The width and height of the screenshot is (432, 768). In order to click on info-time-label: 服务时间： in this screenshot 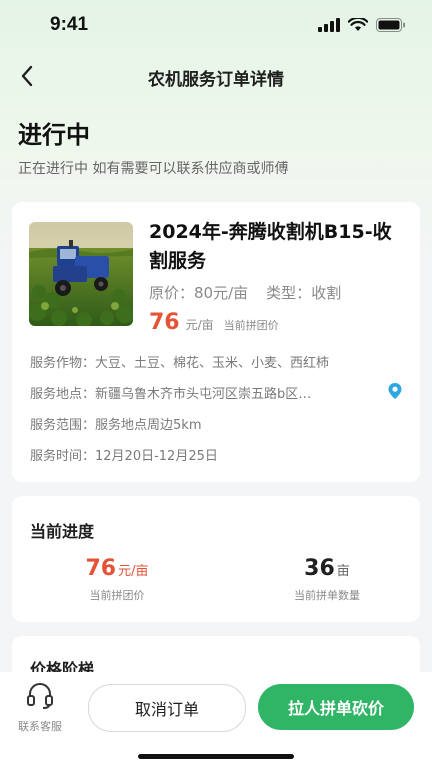, I will do `click(63, 456)`.